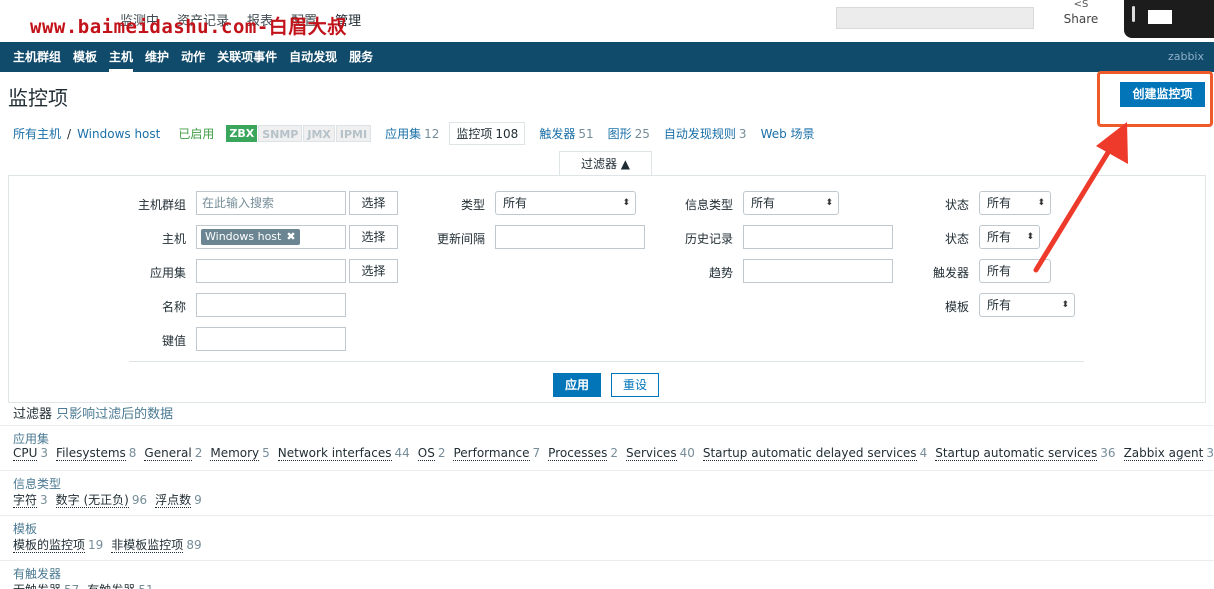 The height and width of the screenshot is (589, 1214). I want to click on annotation-highlight-box, so click(1155, 99).